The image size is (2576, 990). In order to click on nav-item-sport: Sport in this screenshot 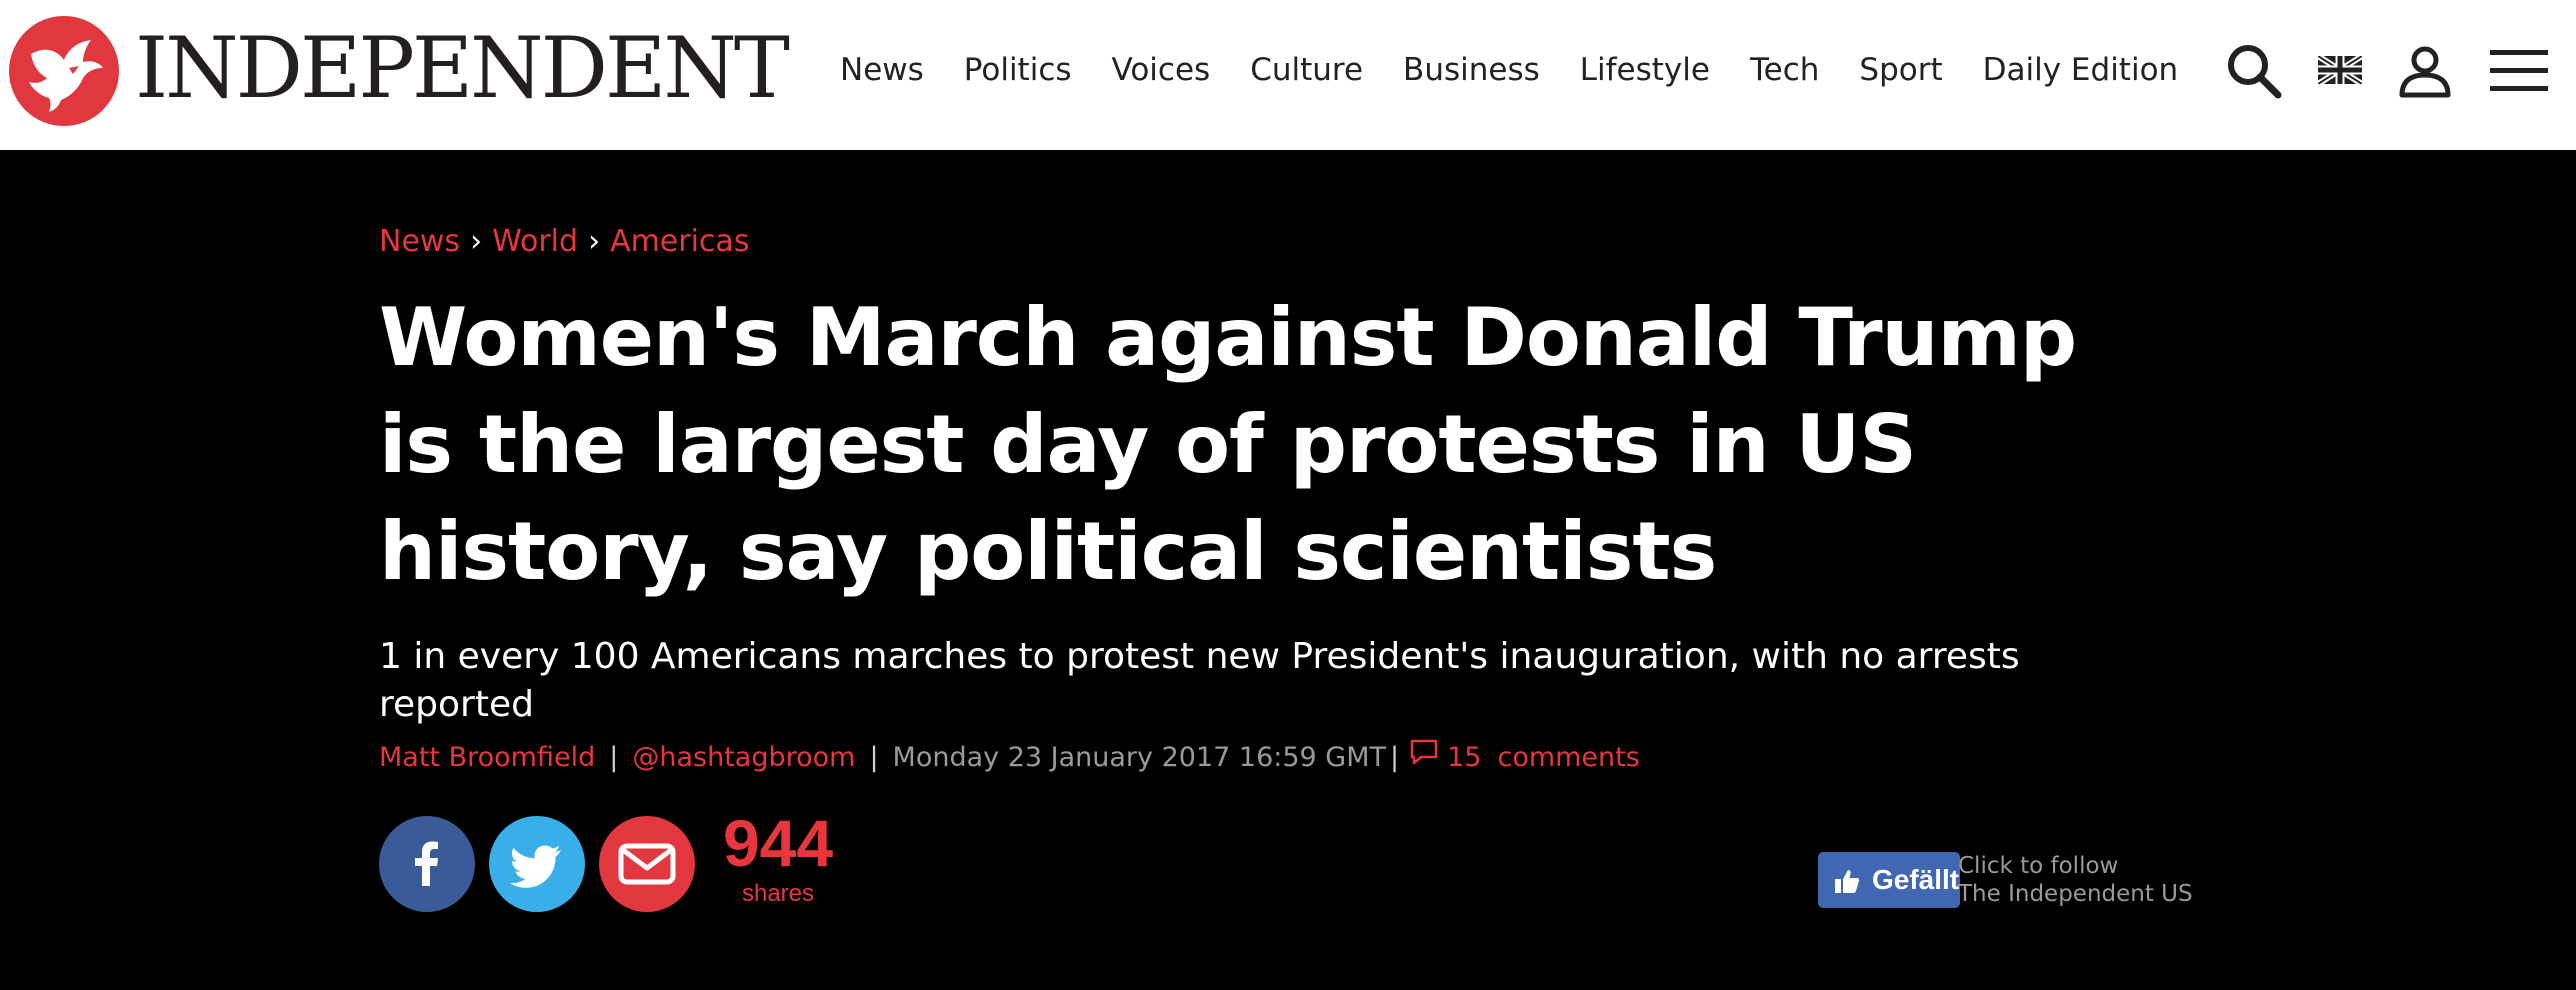, I will do `click(1900, 70)`.